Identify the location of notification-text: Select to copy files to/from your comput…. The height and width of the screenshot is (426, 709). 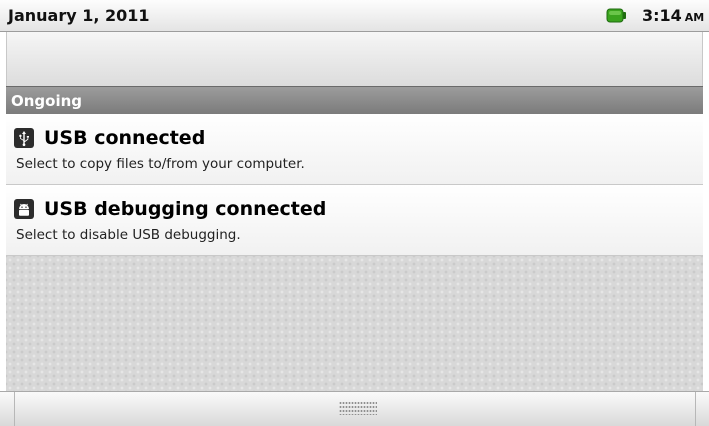
(160, 164).